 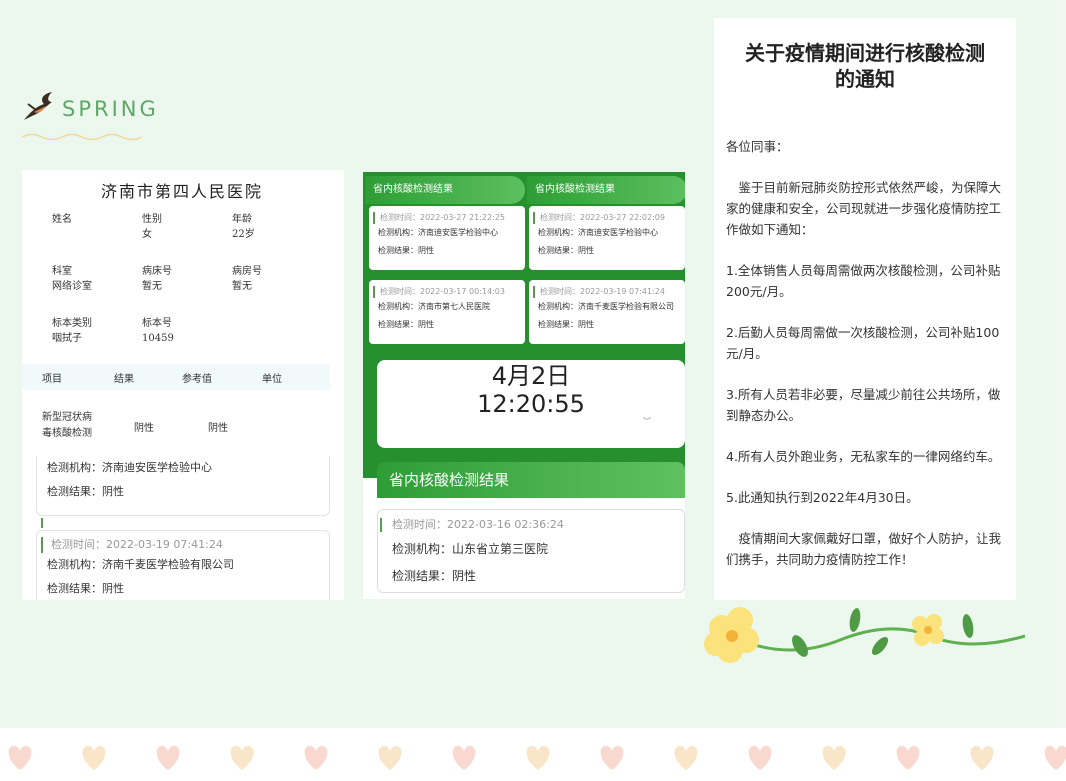 What do you see at coordinates (62, 219) in the screenshot?
I see `field-label: 姓名` at bounding box center [62, 219].